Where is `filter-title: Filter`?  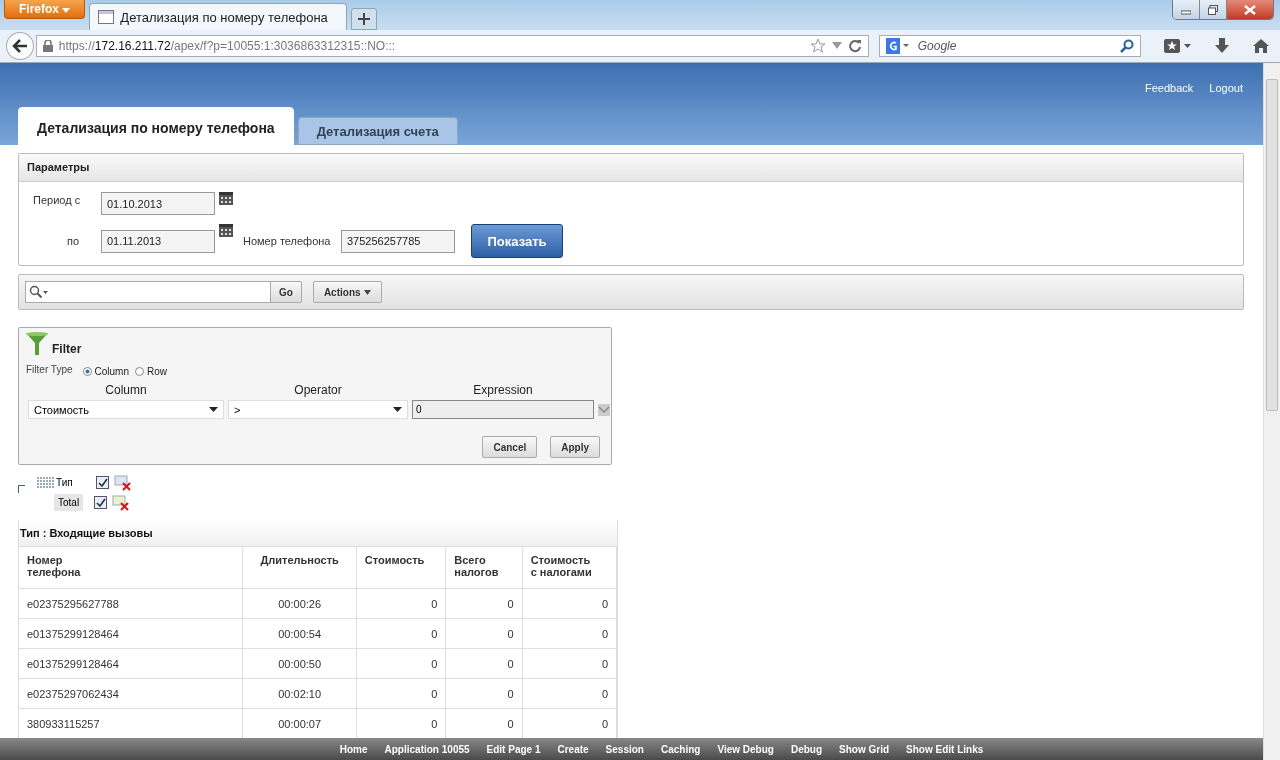
filter-title: Filter is located at coordinates (67, 349).